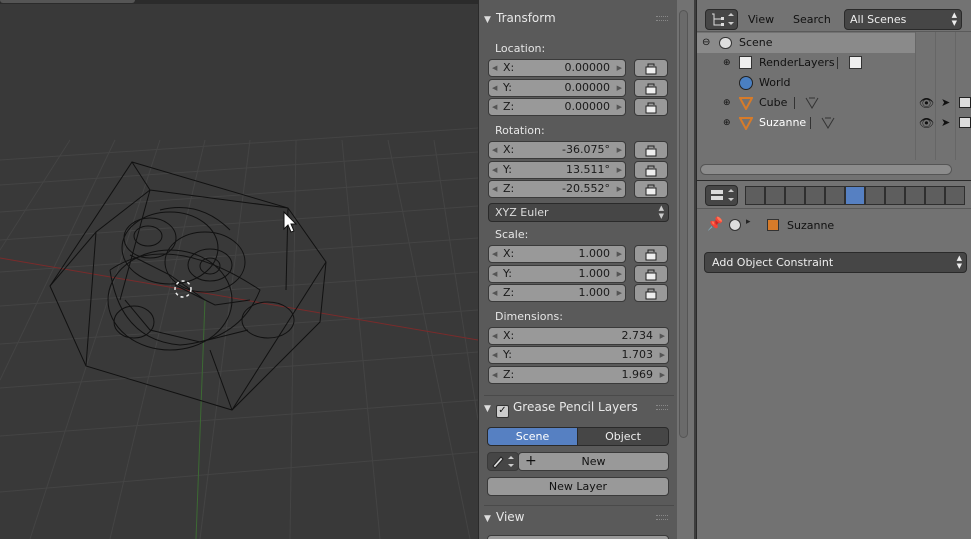  What do you see at coordinates (201, 279) in the screenshot?
I see `suzanne-wireframe` at bounding box center [201, 279].